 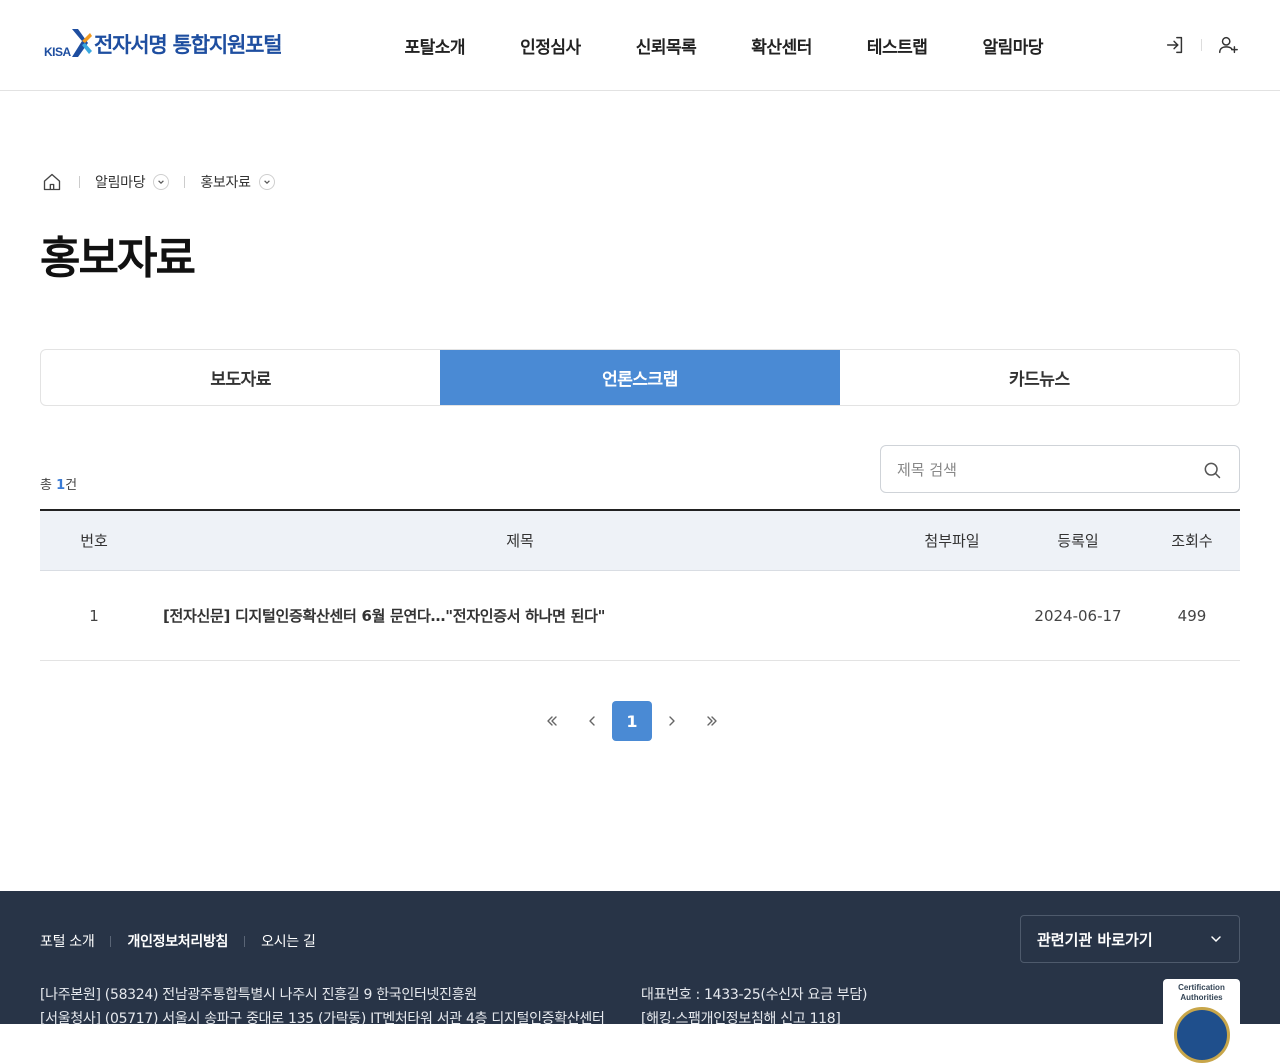 I want to click on login-icon, so click(x=1175, y=45).